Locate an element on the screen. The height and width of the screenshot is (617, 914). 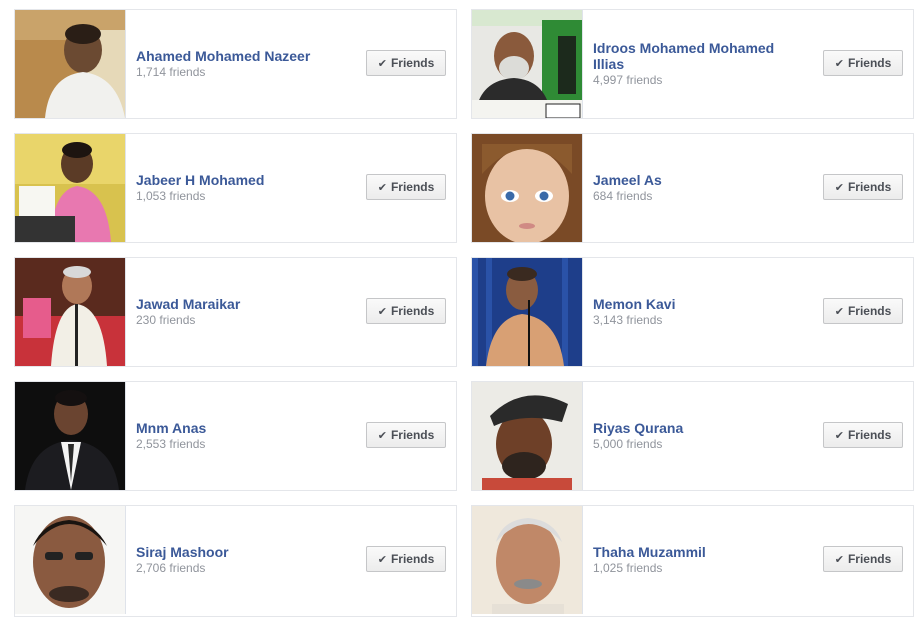
friend-count: 1,053 friends is located at coordinates (171, 196).